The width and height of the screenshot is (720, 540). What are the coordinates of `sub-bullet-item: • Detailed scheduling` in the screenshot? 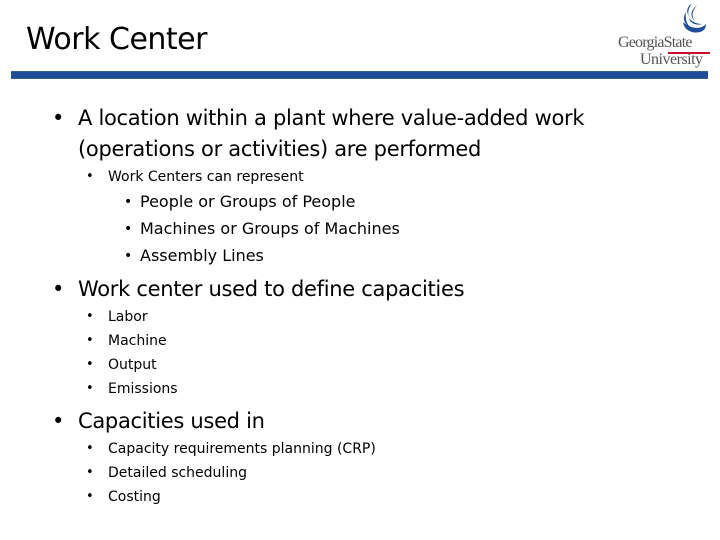 It's located at (166, 473).